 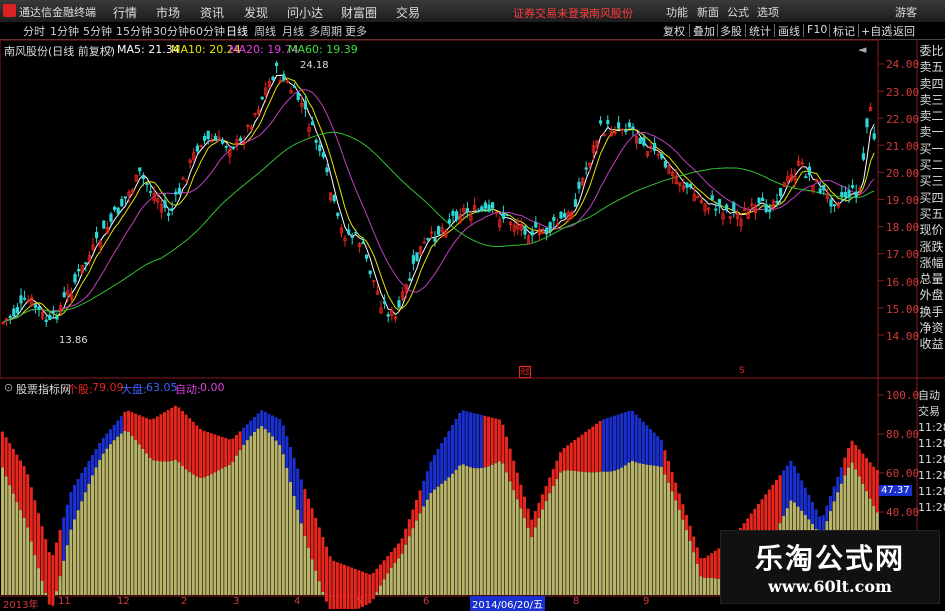 I want to click on side-item: 净资, so click(x=931, y=328).